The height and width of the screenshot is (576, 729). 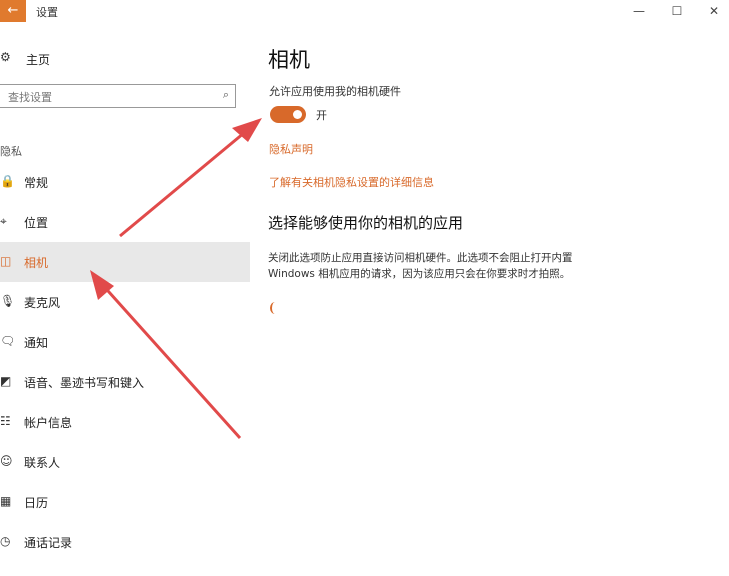 What do you see at coordinates (125, 222) in the screenshot?
I see `sidebar-item-location: ⌖ 位置` at bounding box center [125, 222].